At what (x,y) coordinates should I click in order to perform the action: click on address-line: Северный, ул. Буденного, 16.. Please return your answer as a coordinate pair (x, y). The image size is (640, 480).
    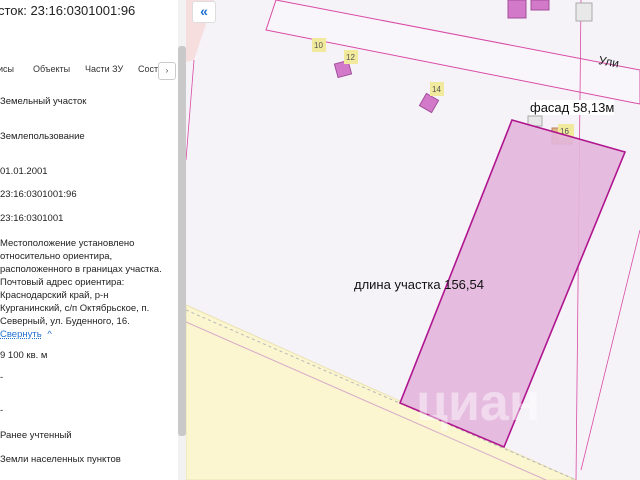
    Looking at the image, I should click on (65, 321).